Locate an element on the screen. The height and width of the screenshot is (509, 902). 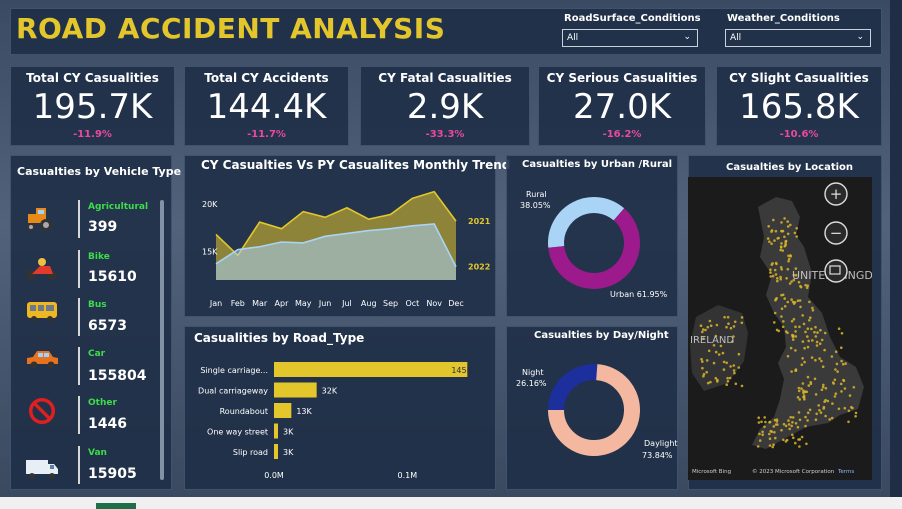
vehicle-separator is located at coordinates (79, 269).